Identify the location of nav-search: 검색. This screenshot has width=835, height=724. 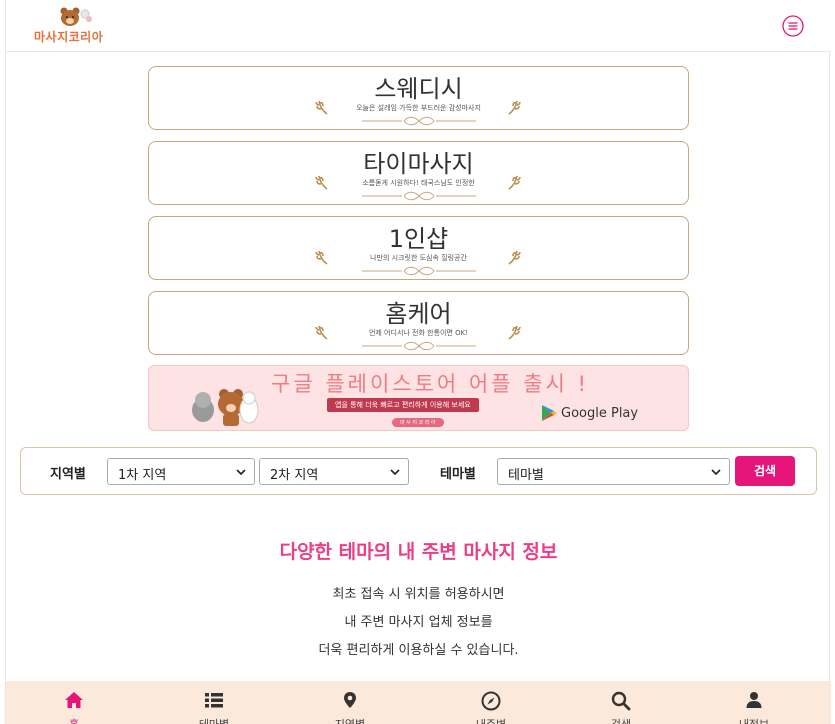
(621, 702).